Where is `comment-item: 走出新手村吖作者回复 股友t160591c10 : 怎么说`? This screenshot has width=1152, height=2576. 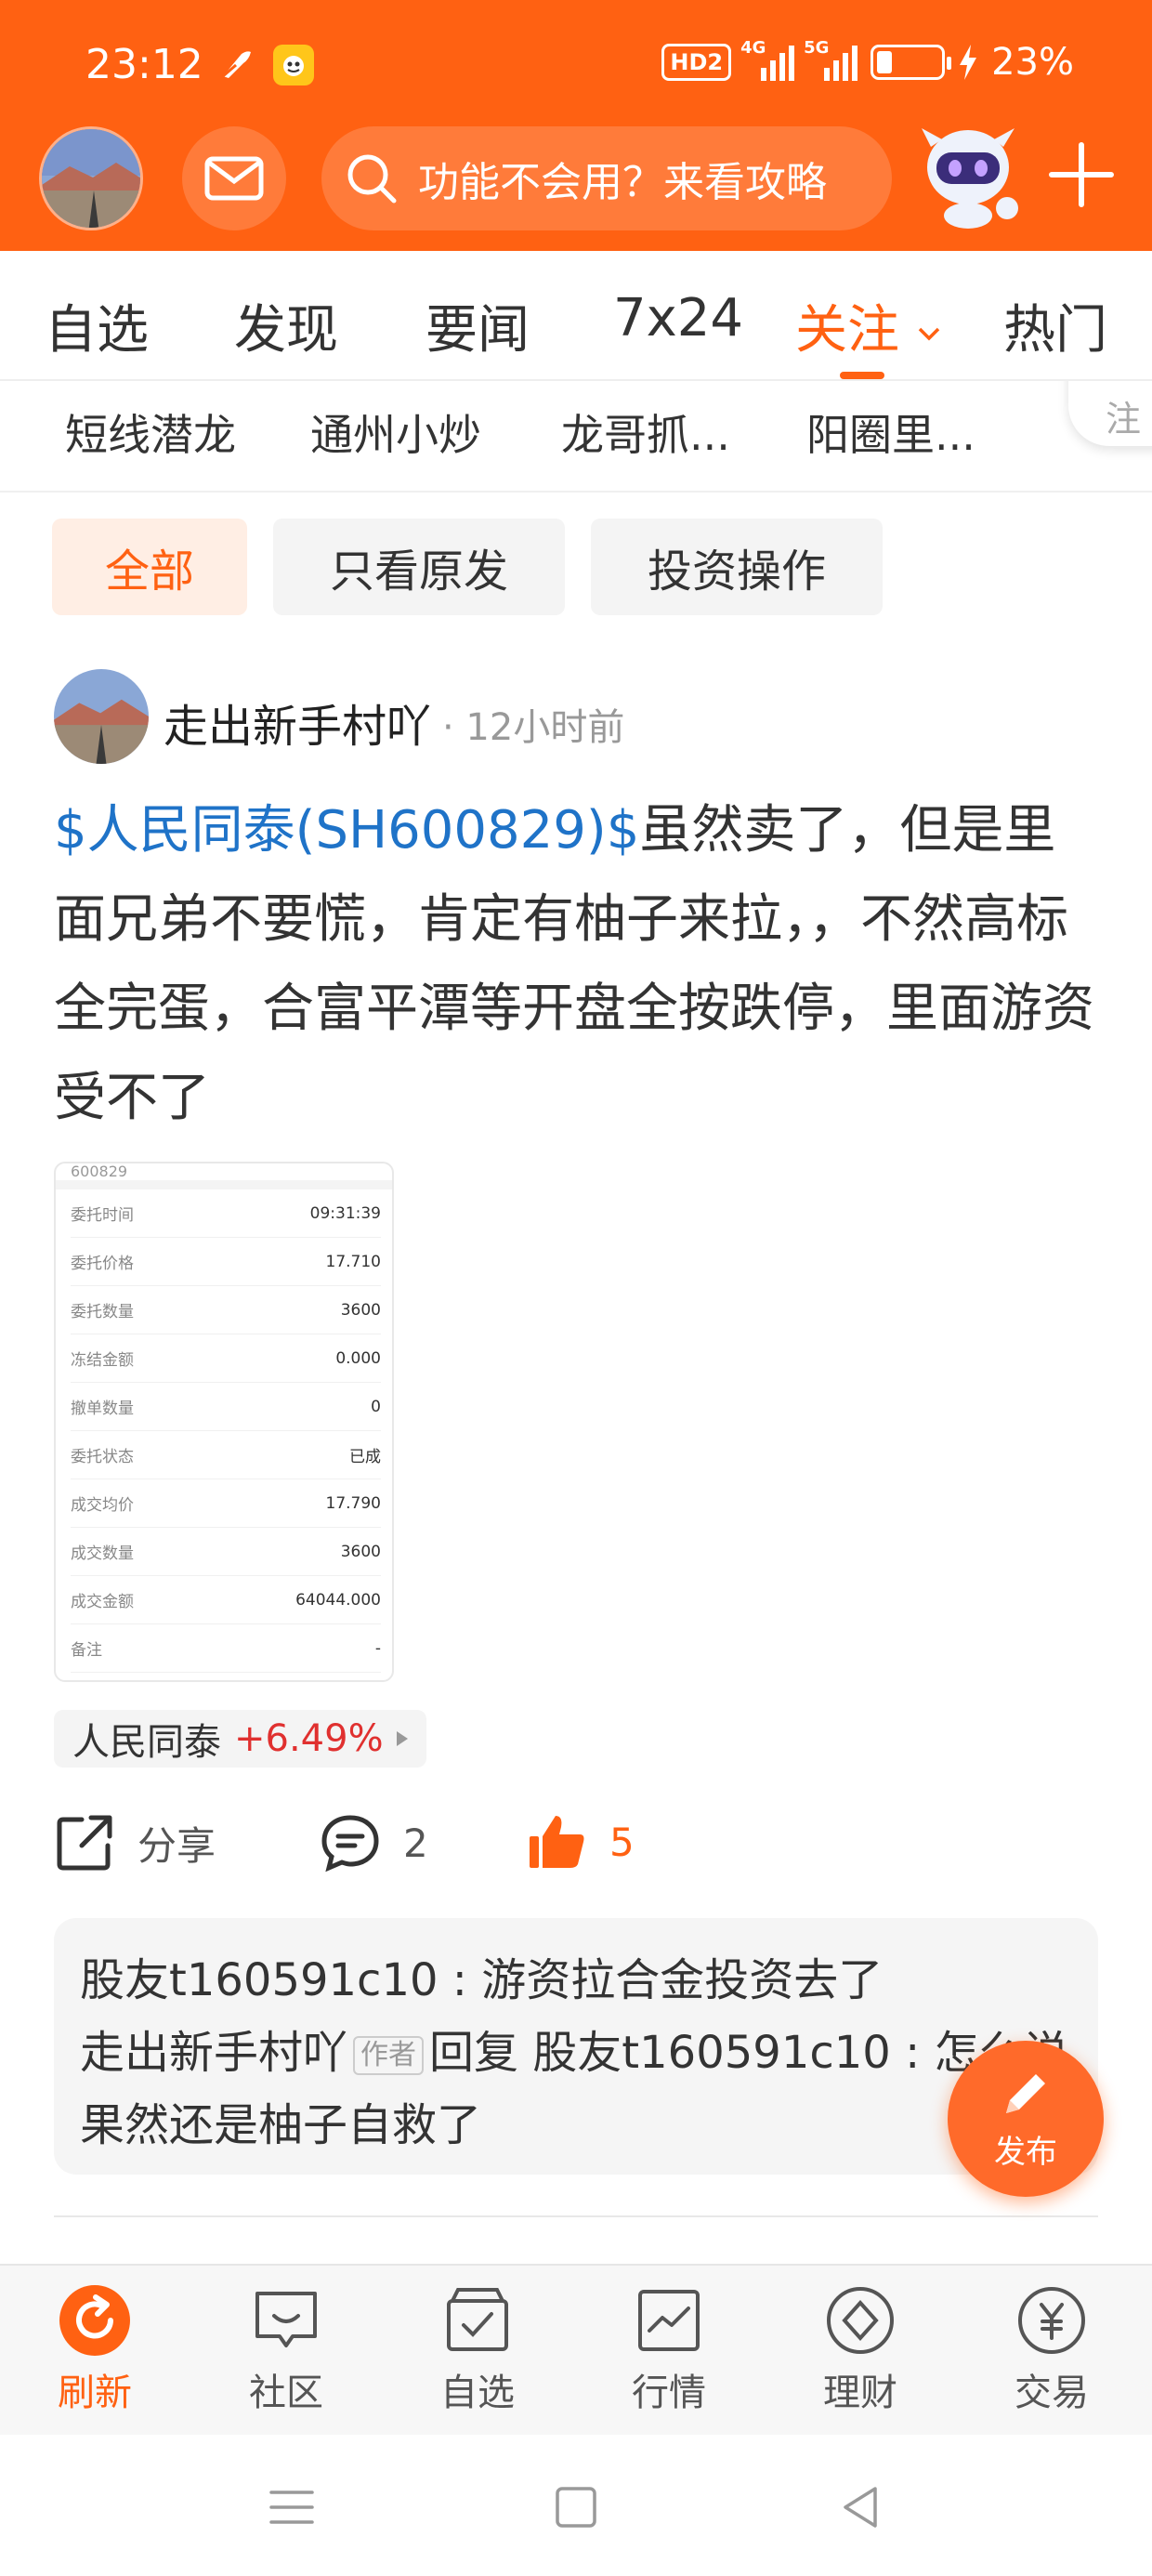
comment-item: 走出新手村吖作者回复 股友t160591c10 : 怎么说 is located at coordinates (576, 2053).